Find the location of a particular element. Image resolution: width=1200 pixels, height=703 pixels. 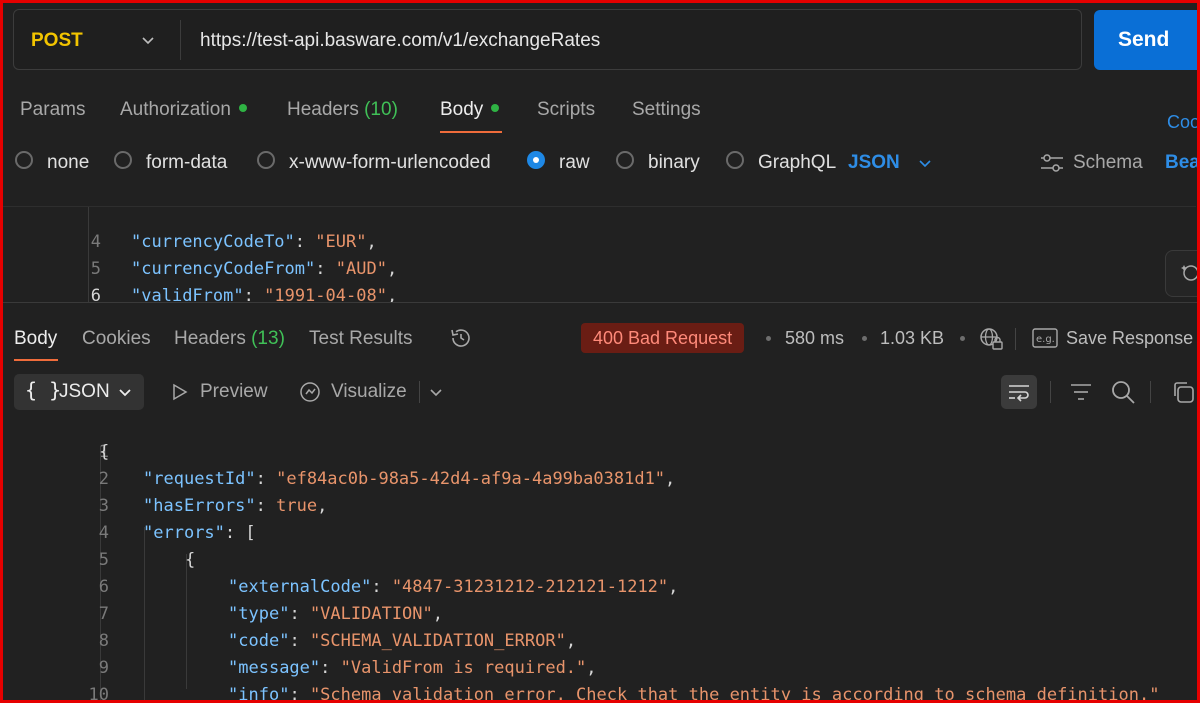

tab-label: Headers is located at coordinates (210, 338).